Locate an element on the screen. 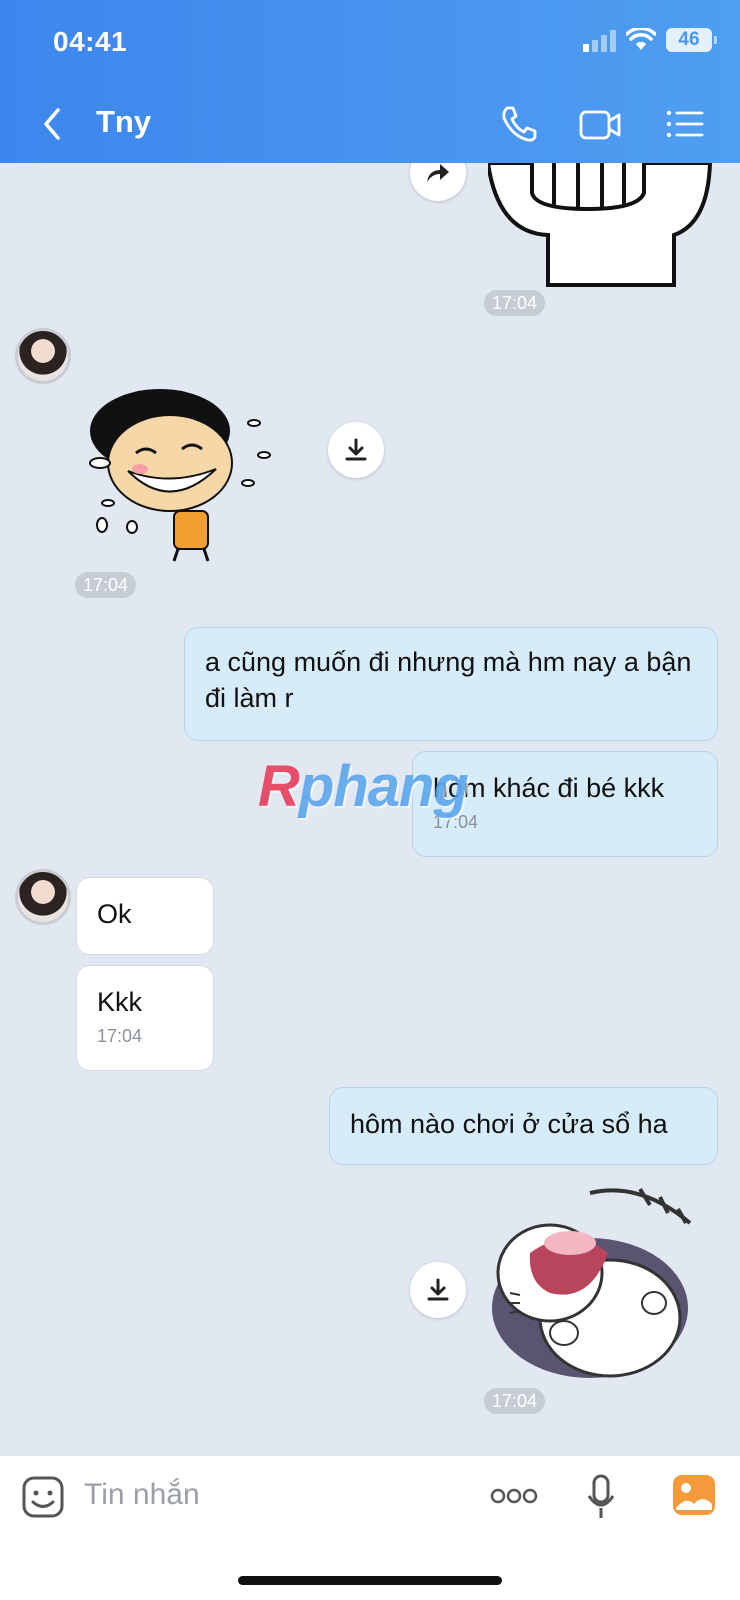  battery-icon: 46 is located at coordinates (691, 40).